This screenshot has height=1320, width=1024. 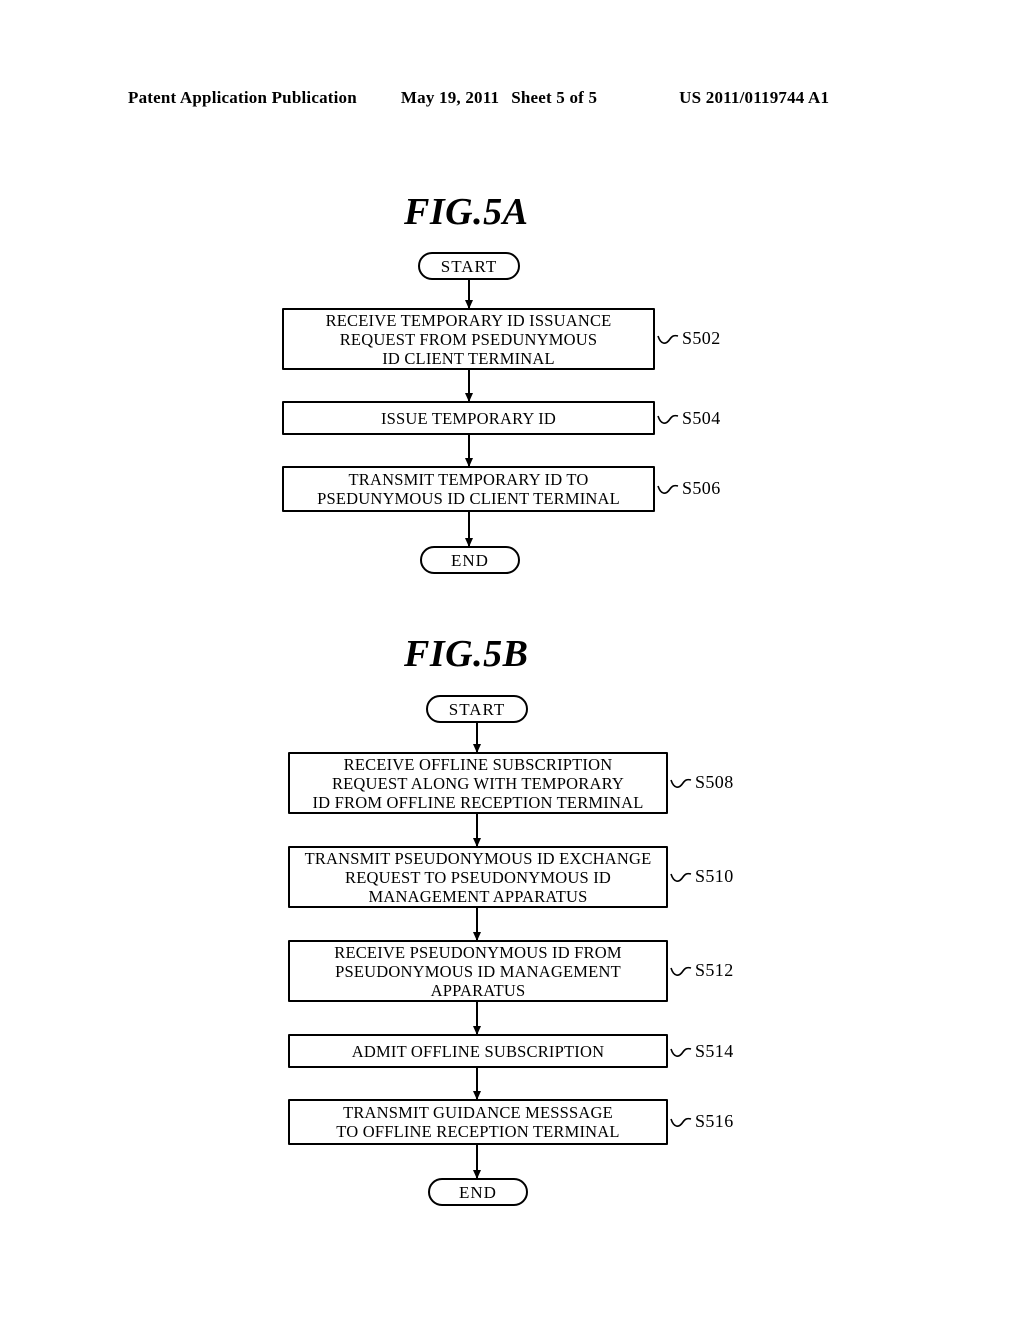 I want to click on flow-end-5b: END, so click(x=478, y=1192).